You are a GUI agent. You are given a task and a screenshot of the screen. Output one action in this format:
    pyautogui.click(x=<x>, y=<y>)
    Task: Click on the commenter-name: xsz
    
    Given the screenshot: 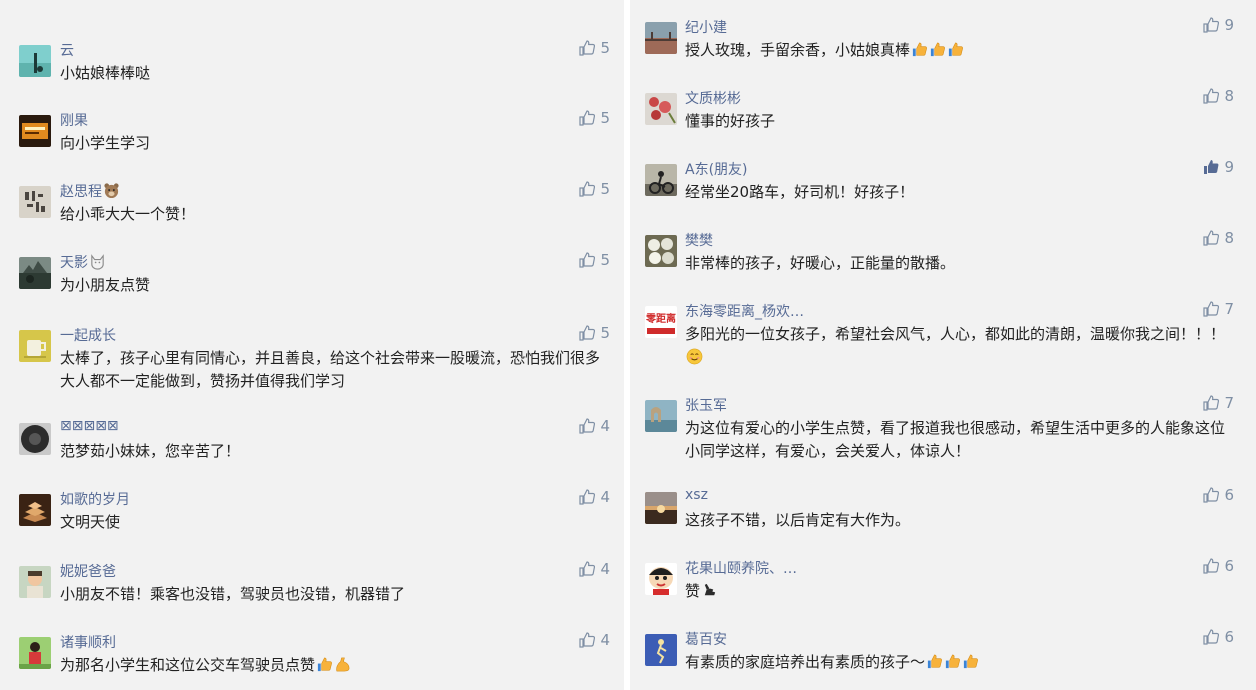 What is the action you would take?
    pyautogui.click(x=696, y=495)
    